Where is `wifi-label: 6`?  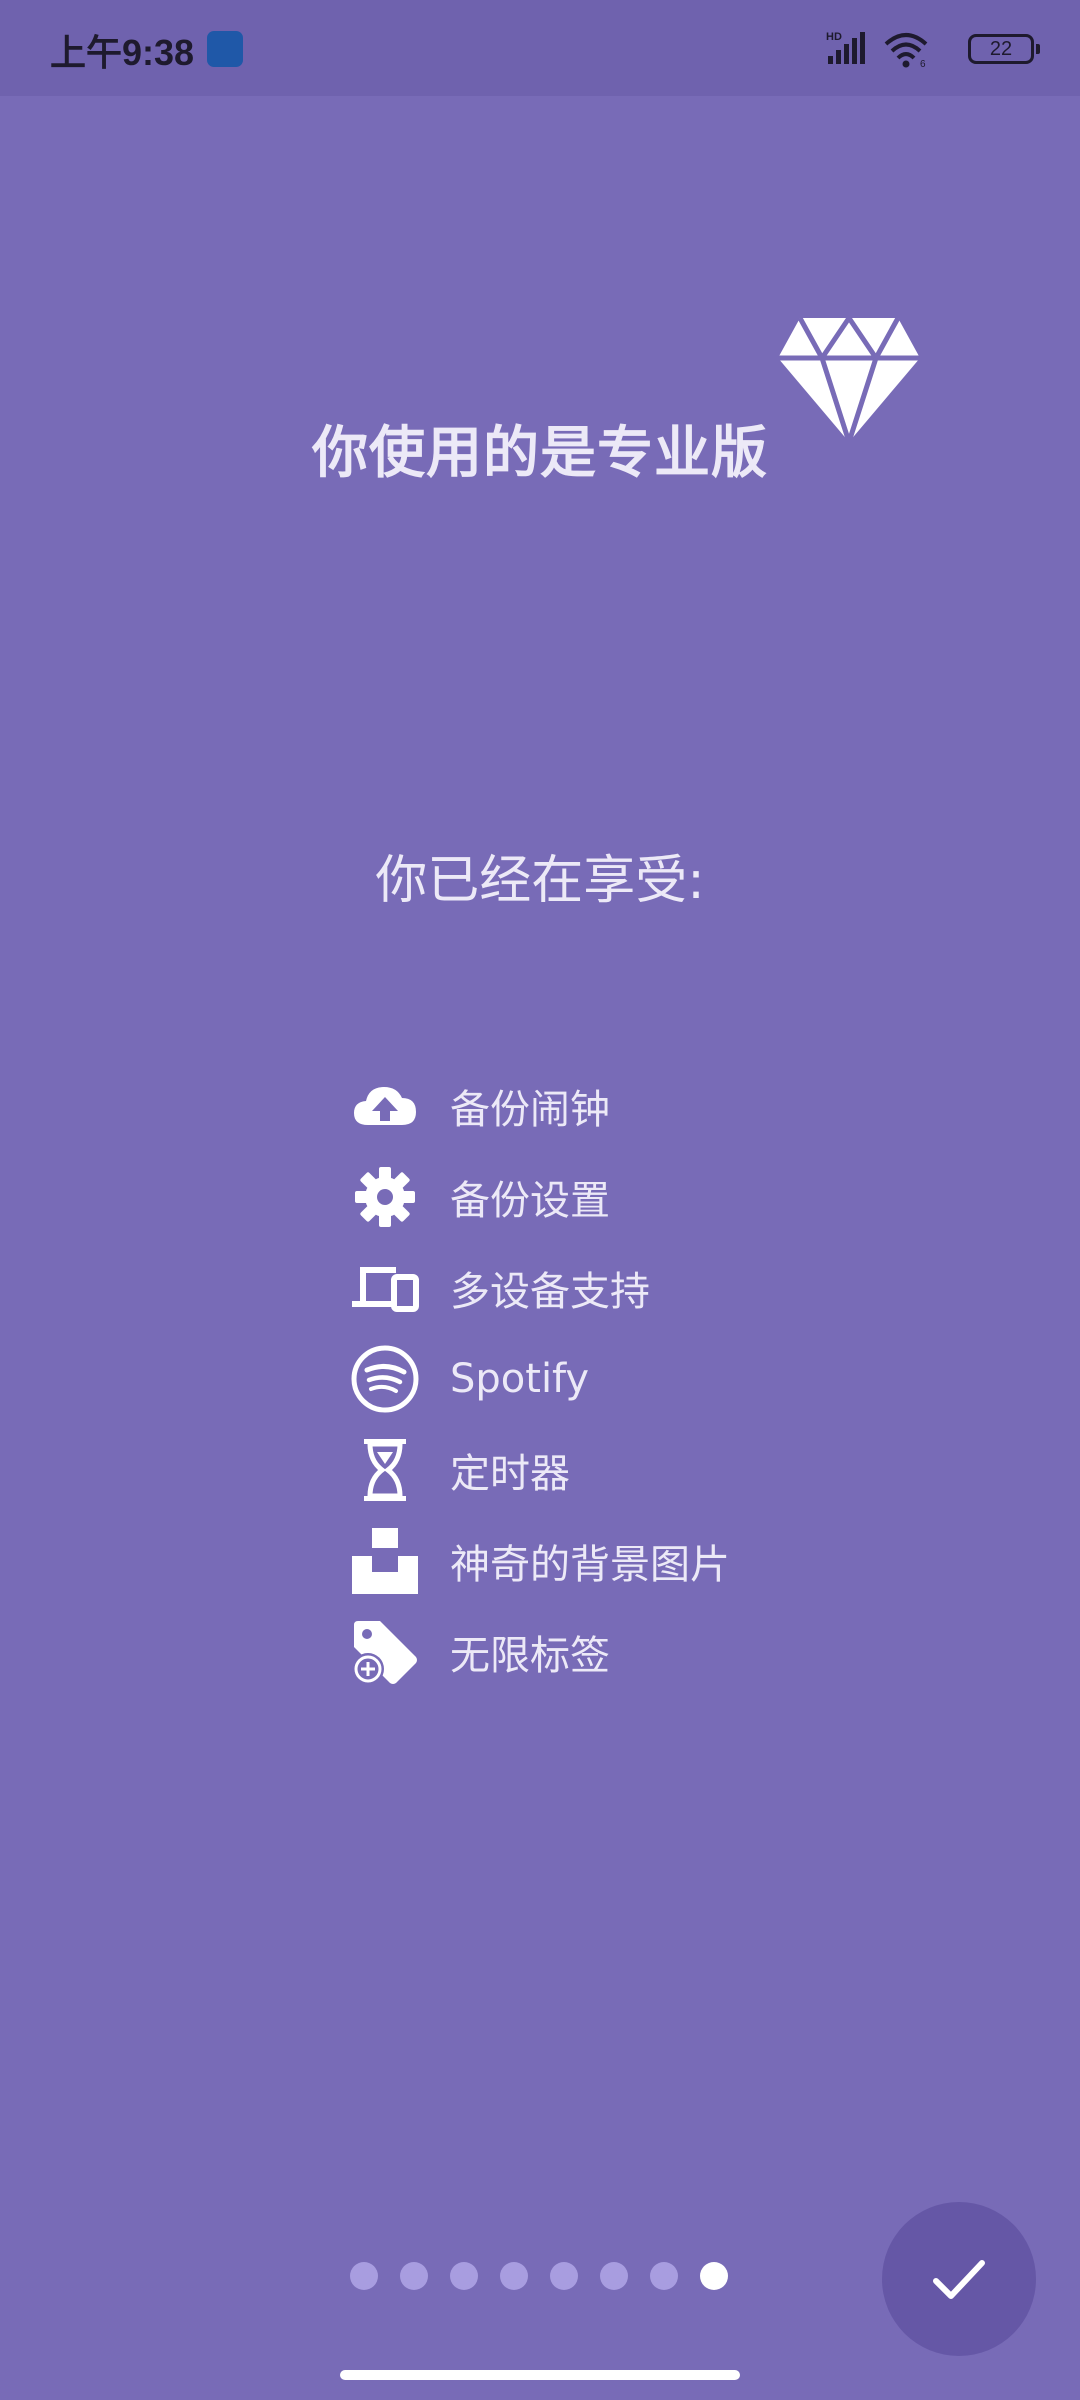
wifi-label: 6 is located at coordinates (923, 63).